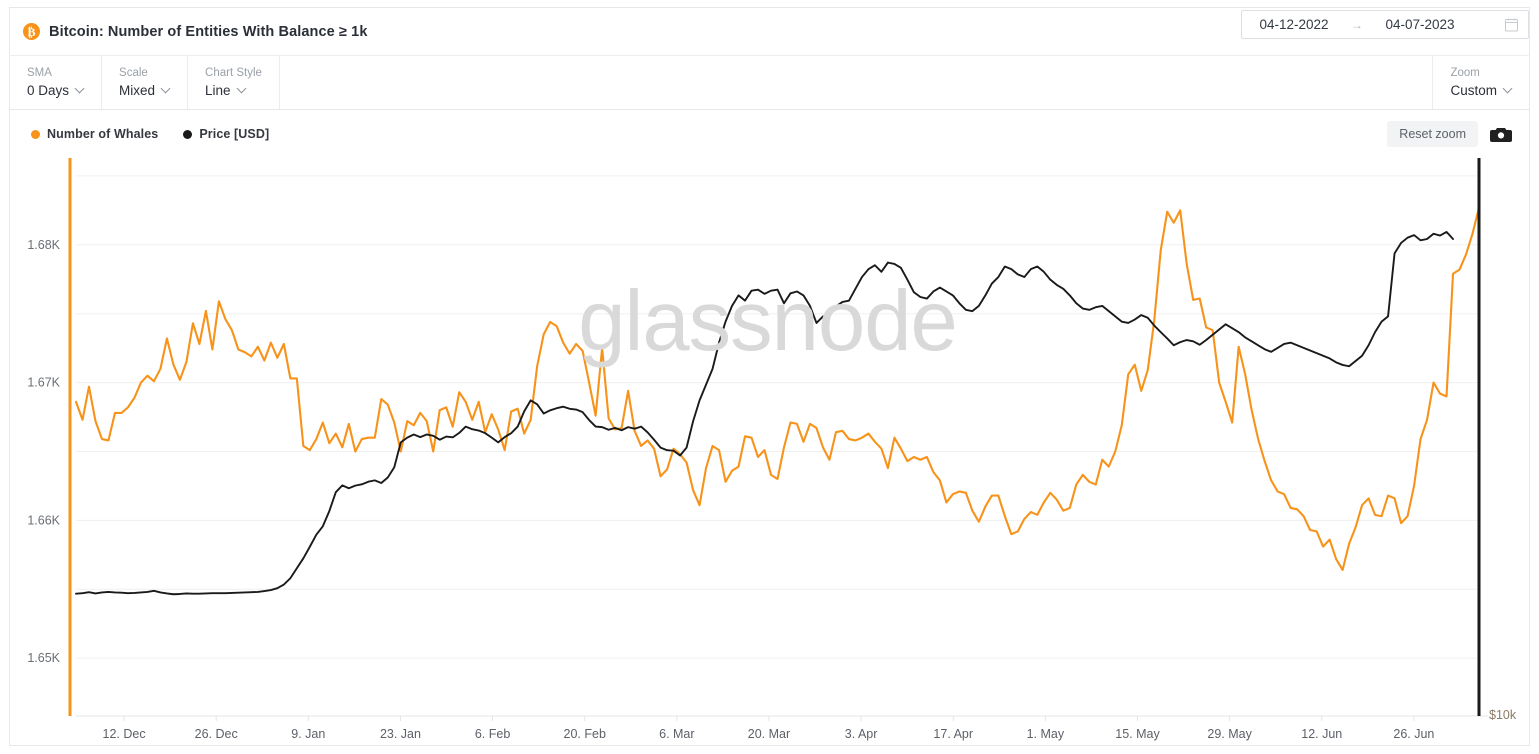  Describe the element at coordinates (43, 520) in the screenshot. I see `svg-text: 1.66K` at that location.